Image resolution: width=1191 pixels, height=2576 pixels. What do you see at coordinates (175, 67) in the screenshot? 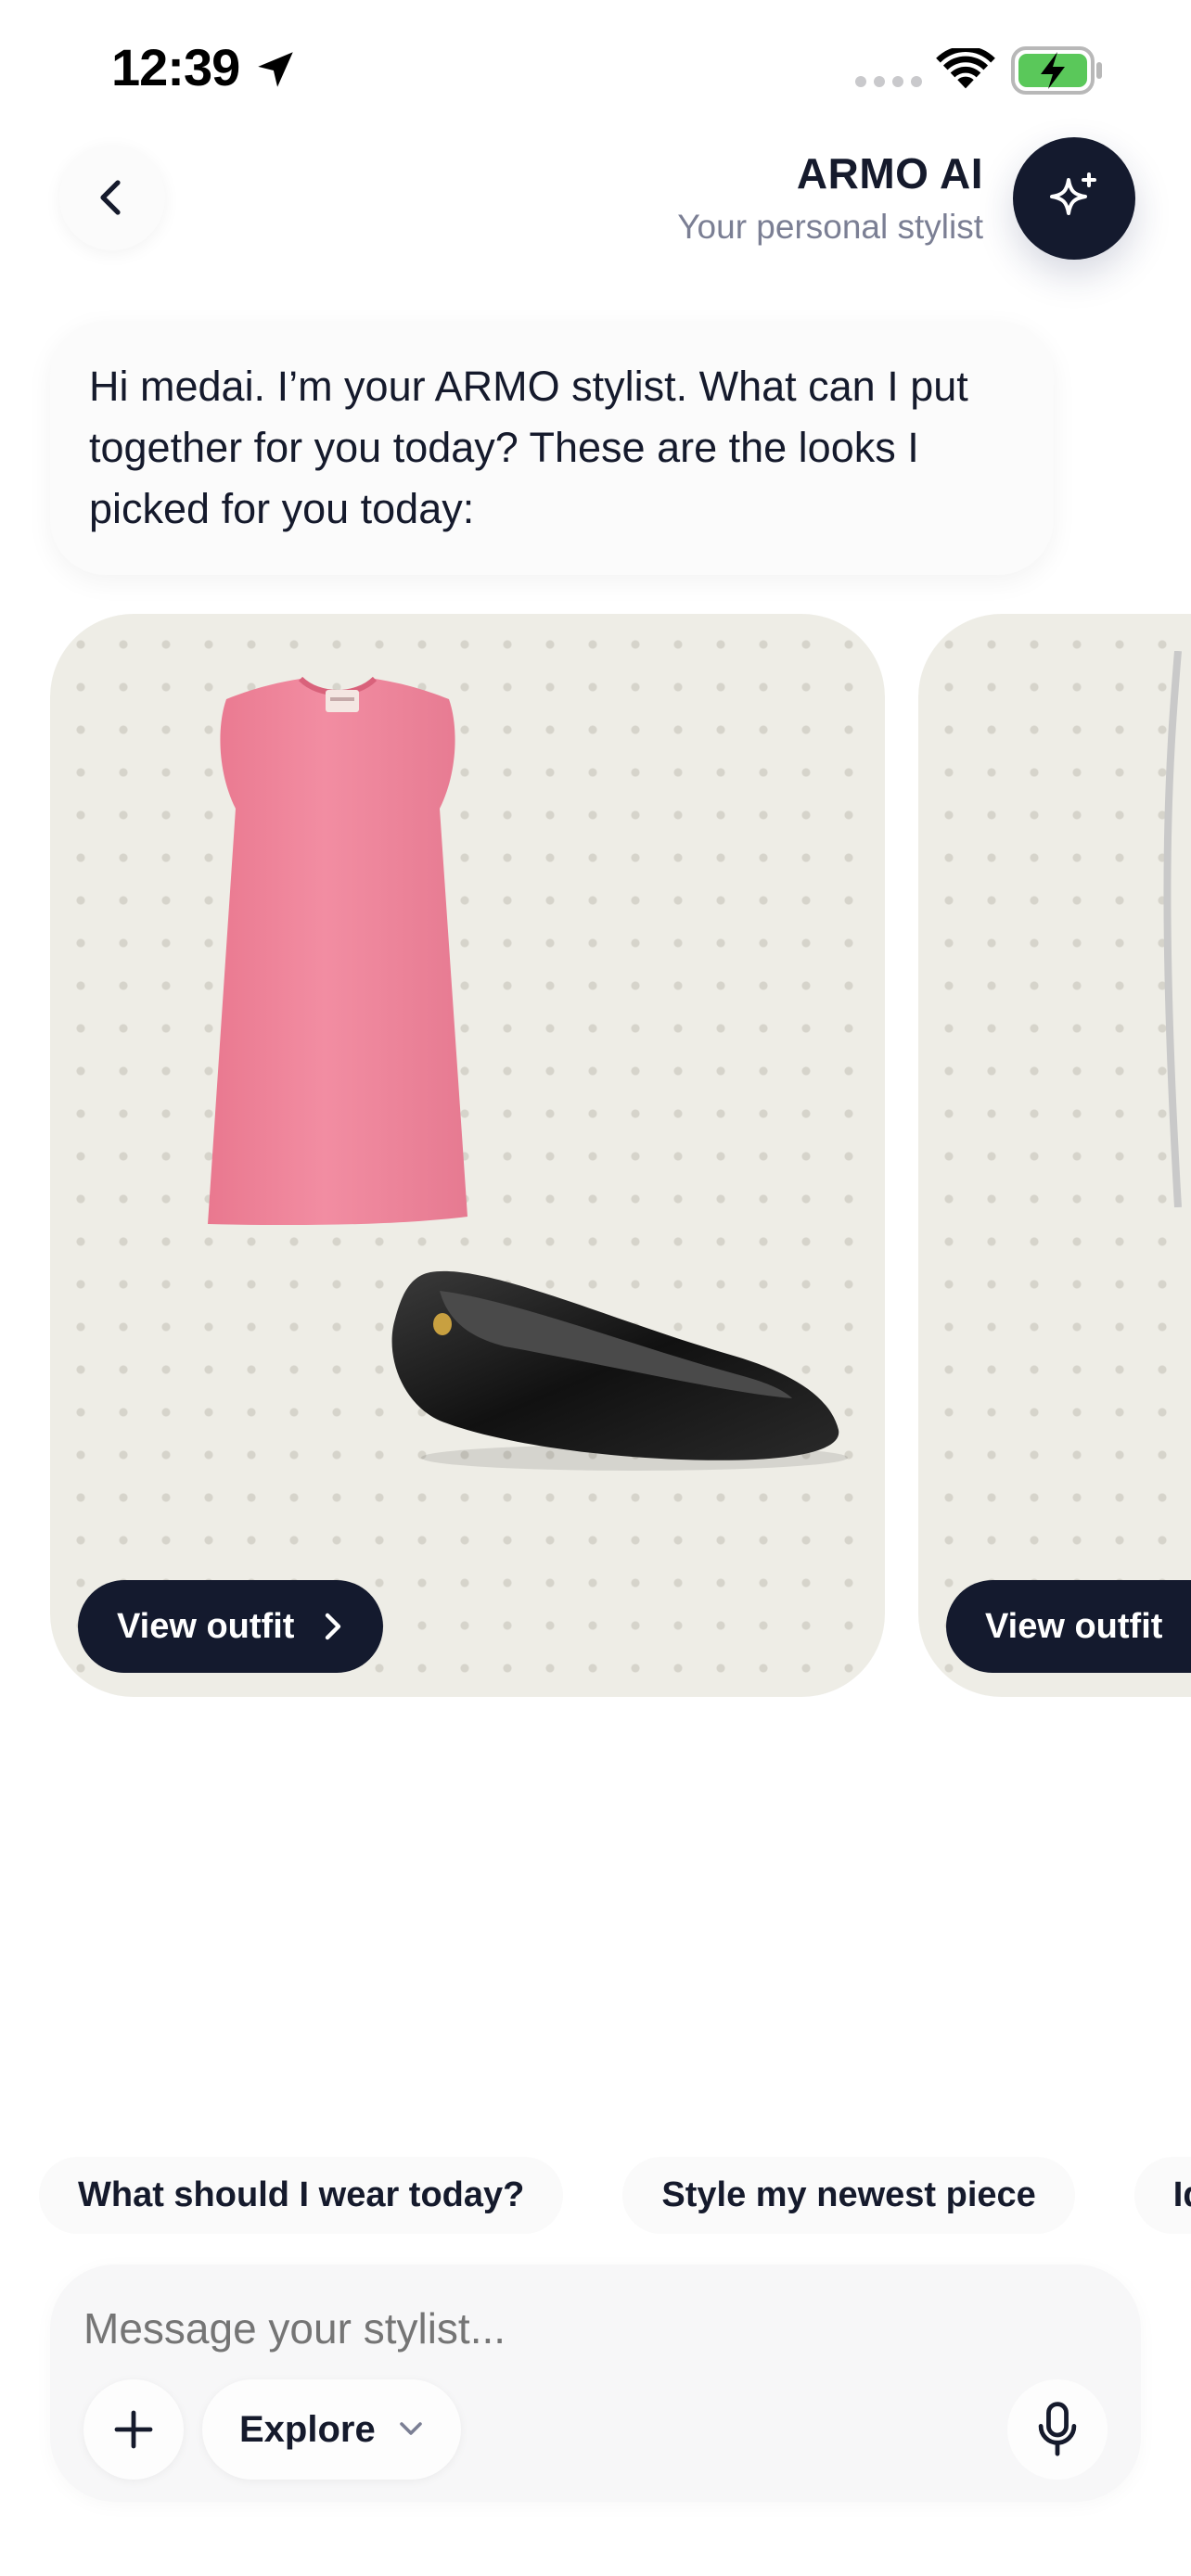
I see `status-time: 12:39` at bounding box center [175, 67].